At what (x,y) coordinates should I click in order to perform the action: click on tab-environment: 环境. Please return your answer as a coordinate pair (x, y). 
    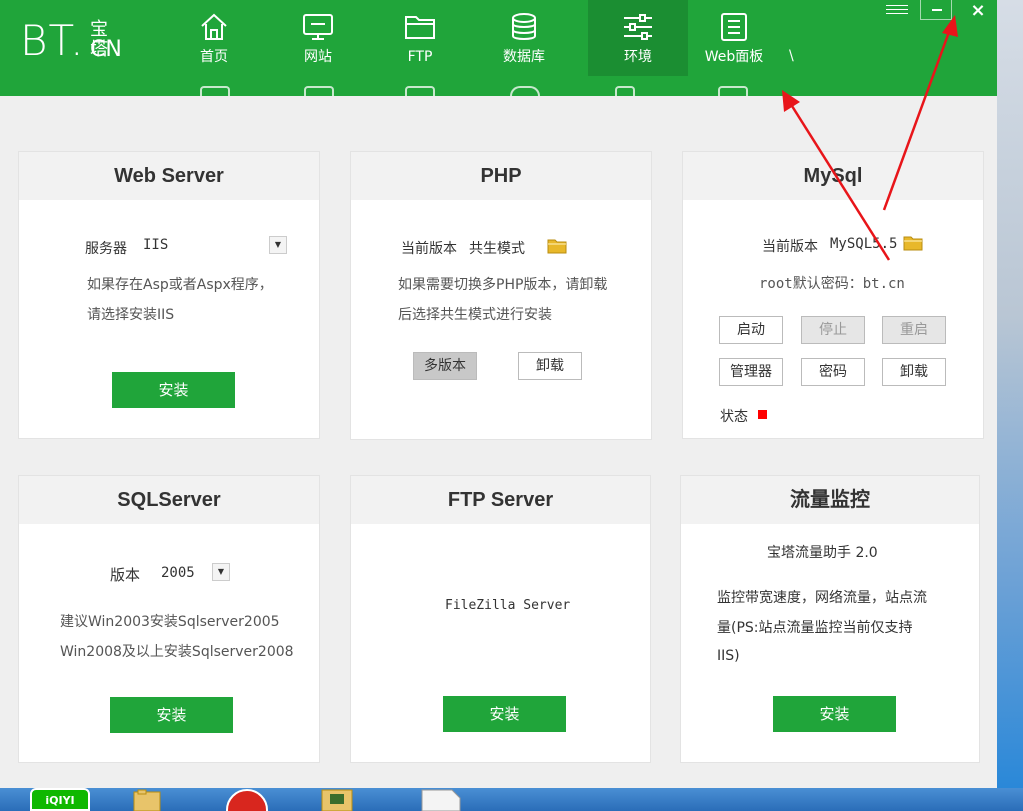
    Looking at the image, I should click on (638, 38).